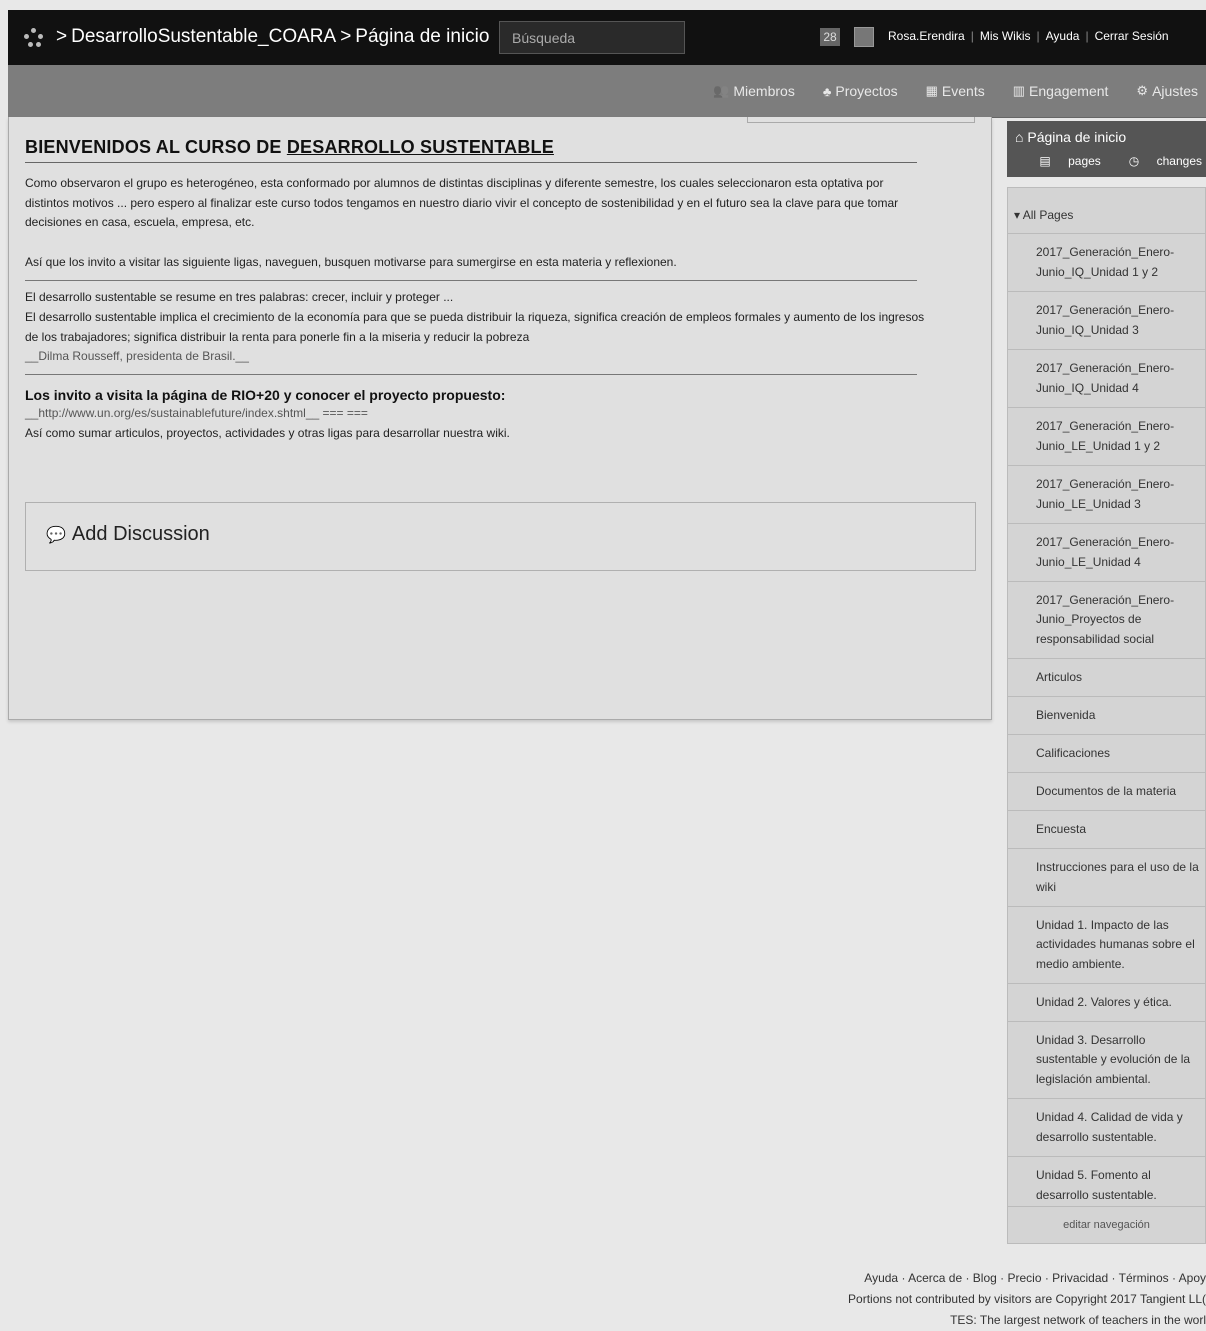  I want to click on nav-events: ▦ Events, so click(955, 91).